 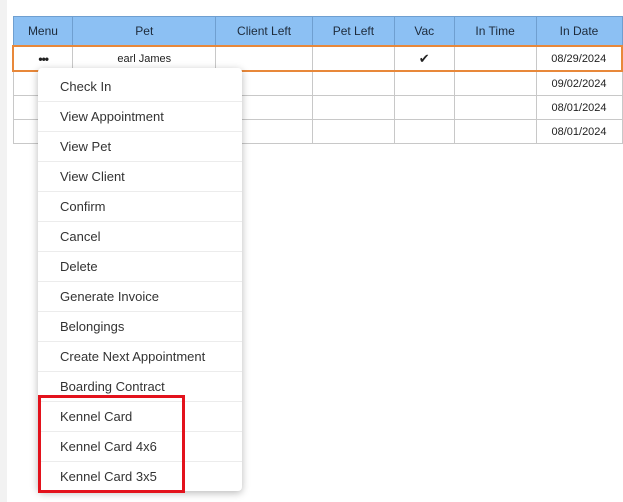 I want to click on col-header-menu: Menu, so click(x=43, y=31).